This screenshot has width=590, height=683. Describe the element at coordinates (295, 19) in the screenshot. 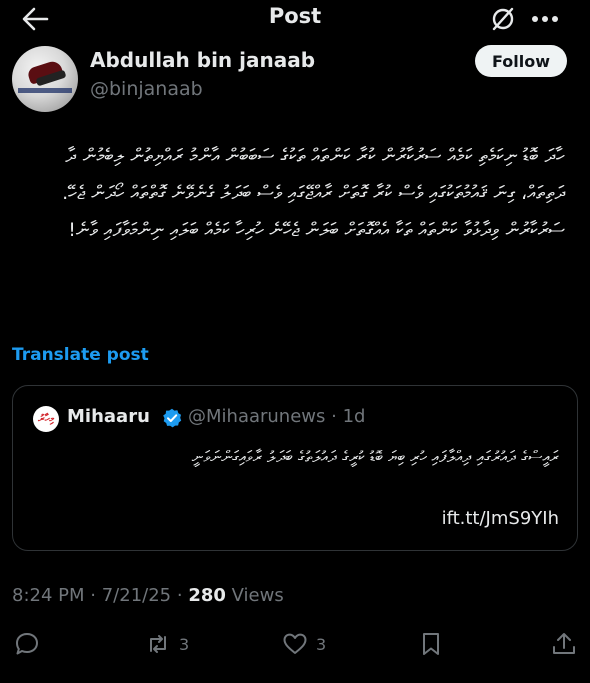

I see `top-bar: Post` at that location.